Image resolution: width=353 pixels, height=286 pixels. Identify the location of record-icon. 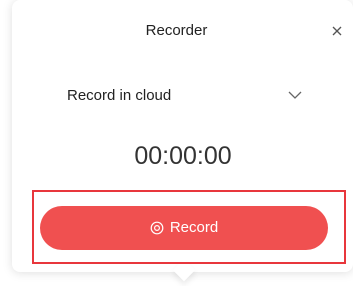
(157, 228).